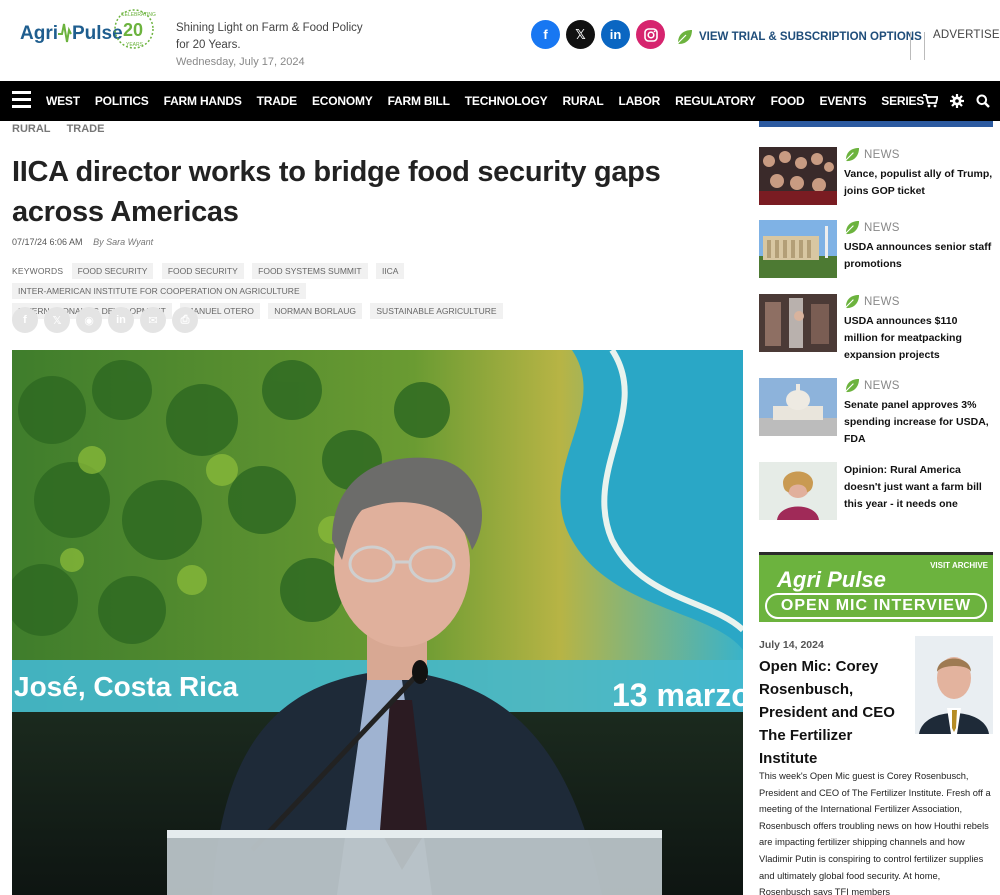 The height and width of the screenshot is (895, 1000). I want to click on banner-brand: Agri Pulse, so click(831, 579).